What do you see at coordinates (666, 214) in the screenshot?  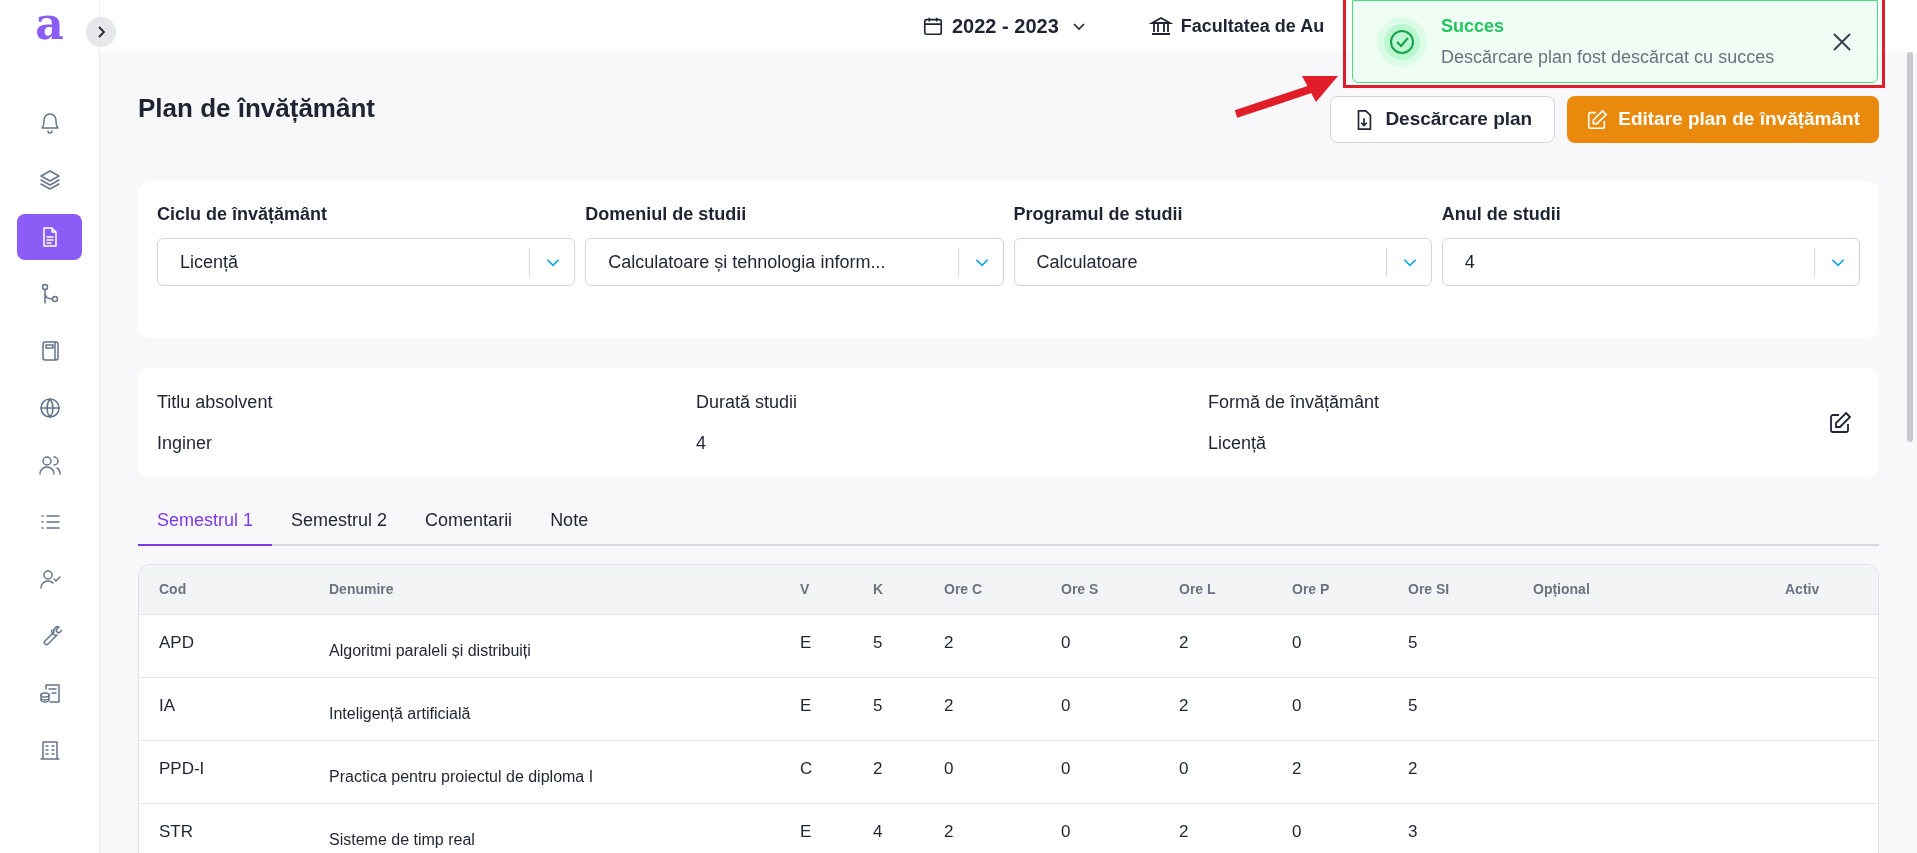 I see `field-label: Domeniul de studii` at bounding box center [666, 214].